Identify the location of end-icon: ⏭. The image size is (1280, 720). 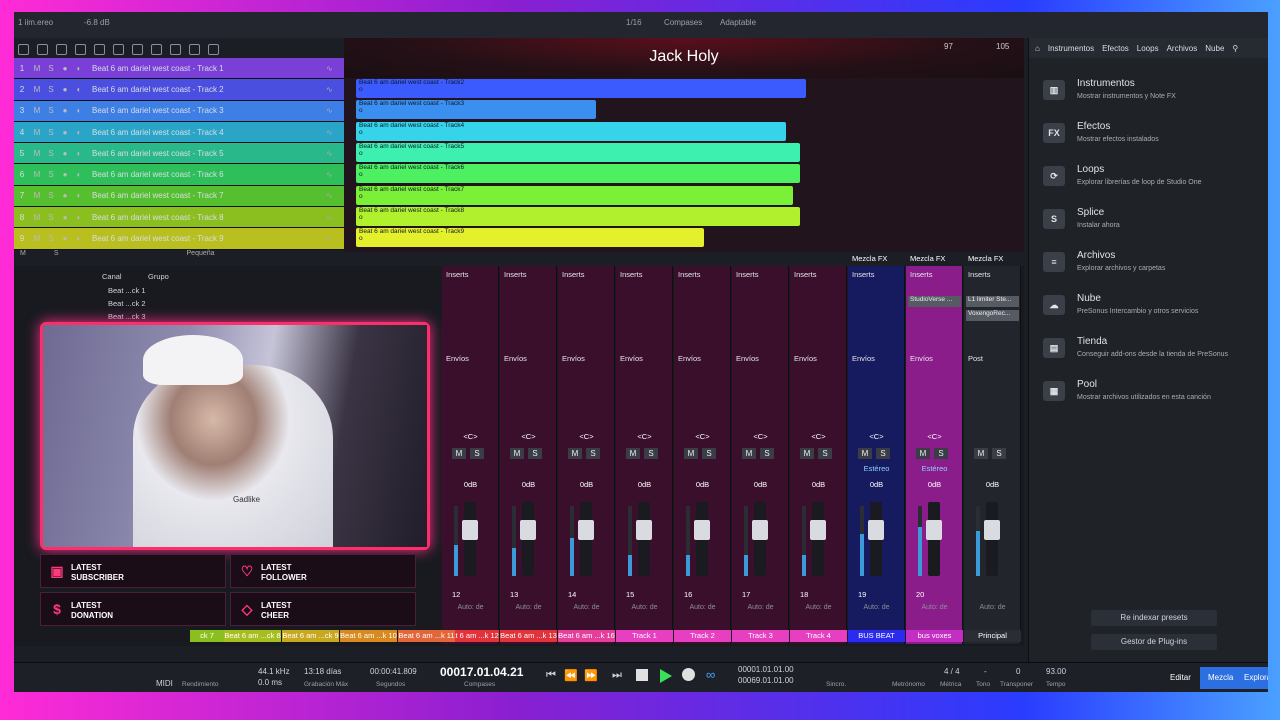
(617, 675).